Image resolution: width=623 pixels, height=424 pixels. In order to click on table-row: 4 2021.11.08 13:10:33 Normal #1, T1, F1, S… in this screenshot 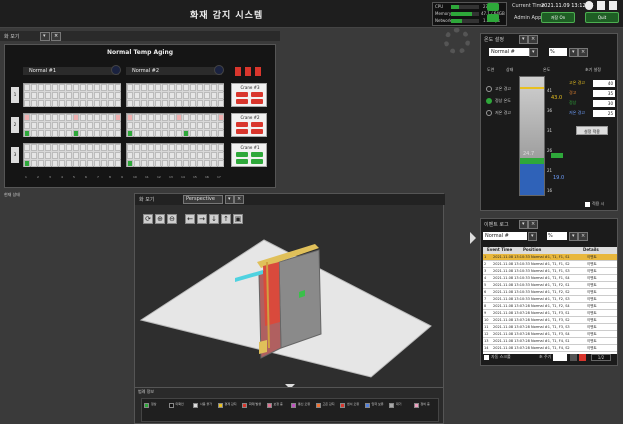, I will do `click(550, 278)`.